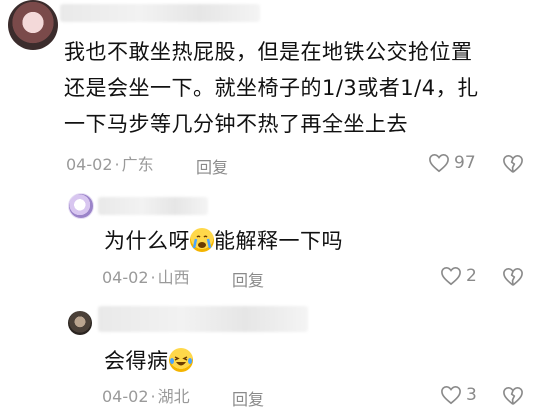 This screenshot has height=418, width=536. I want to click on comment-location: 广东, so click(137, 164).